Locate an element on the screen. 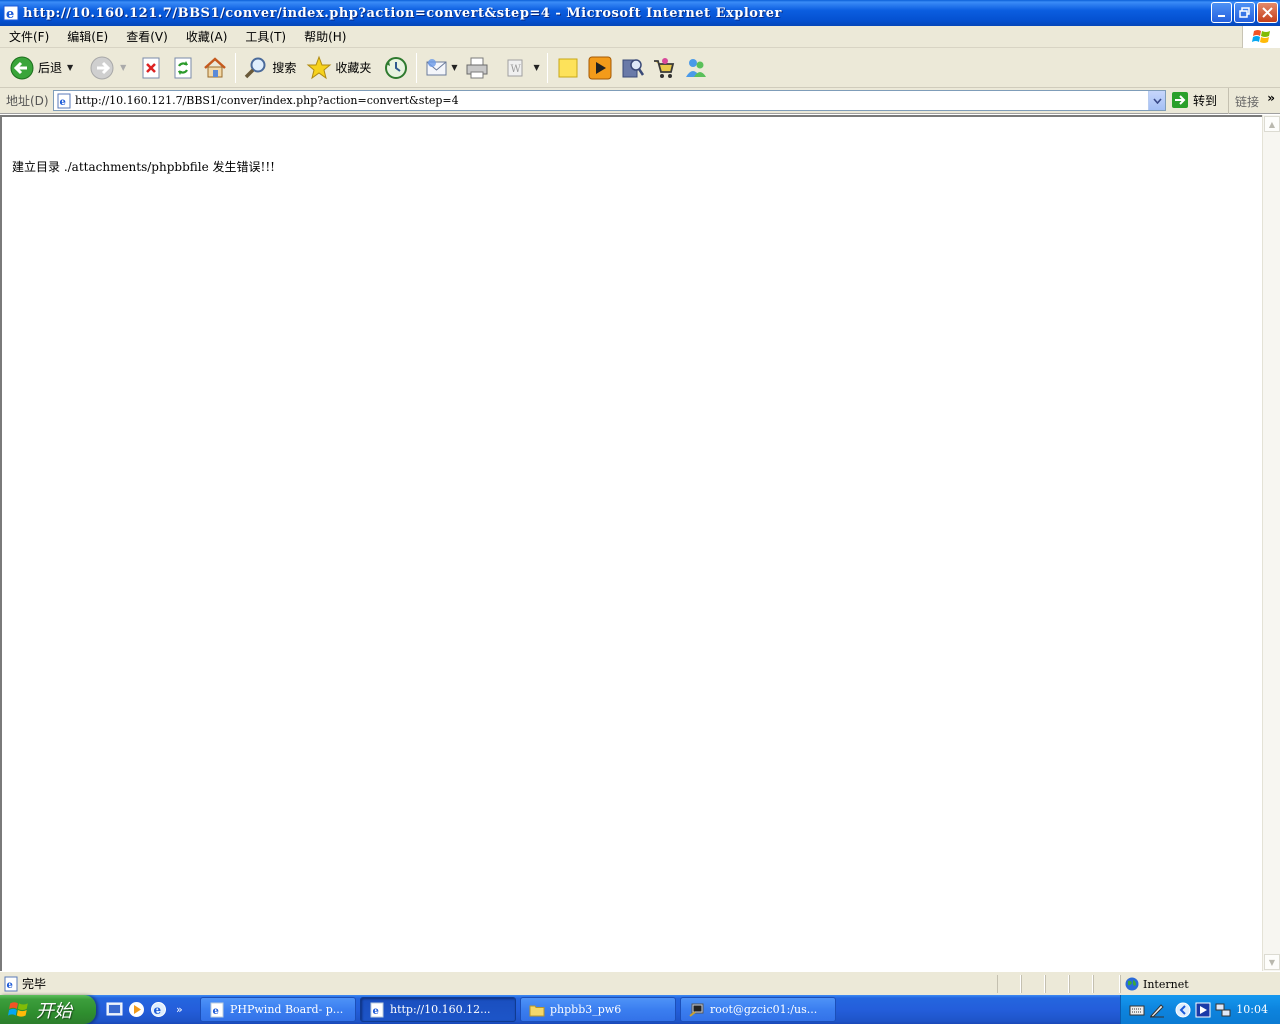 The width and height of the screenshot is (1280, 1024). stop-button is located at coordinates (151, 68).